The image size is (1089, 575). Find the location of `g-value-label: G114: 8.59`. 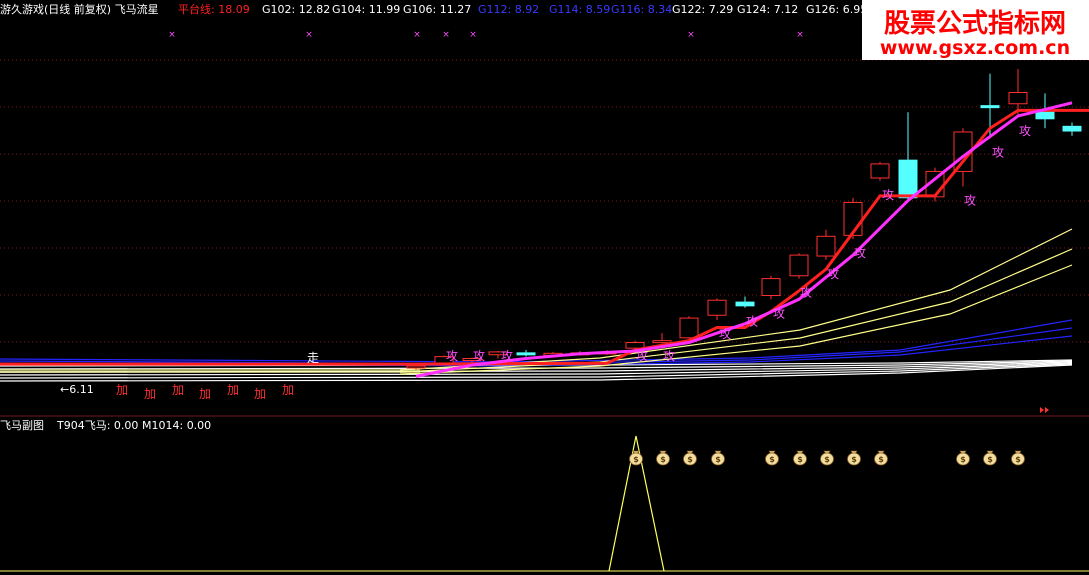

g-value-label: G114: 8.59 is located at coordinates (579, 9).